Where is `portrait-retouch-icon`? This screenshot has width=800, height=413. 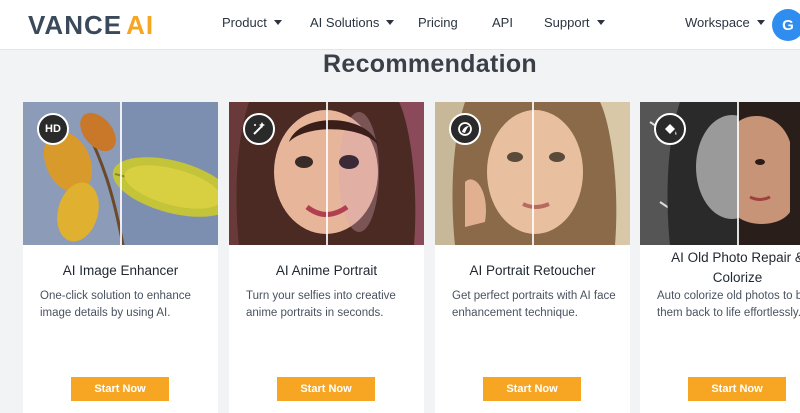 portrait-retouch-icon is located at coordinates (465, 129).